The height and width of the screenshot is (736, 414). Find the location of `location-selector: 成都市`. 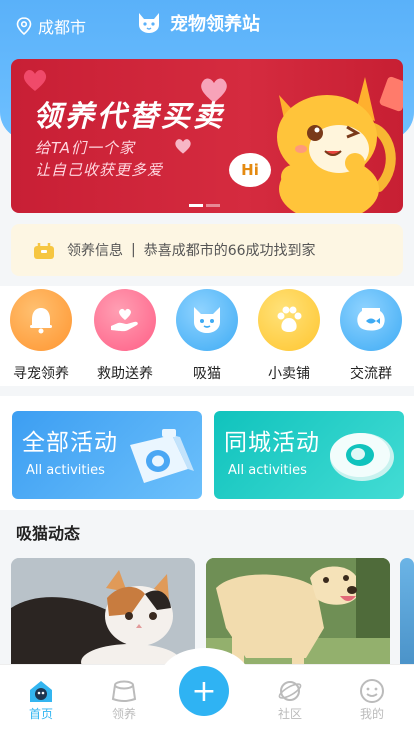

location-selector: 成都市 is located at coordinates (51, 26).